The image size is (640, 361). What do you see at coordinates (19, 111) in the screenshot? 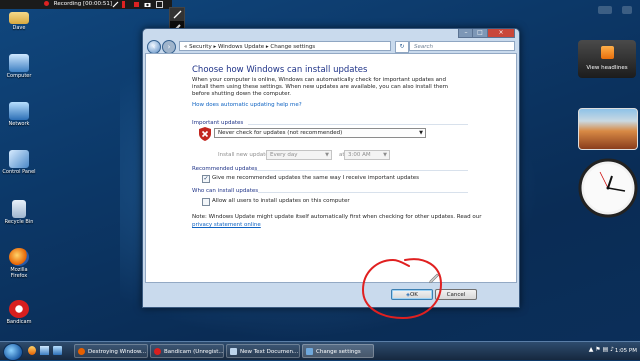
I see `network-icon` at bounding box center [19, 111].